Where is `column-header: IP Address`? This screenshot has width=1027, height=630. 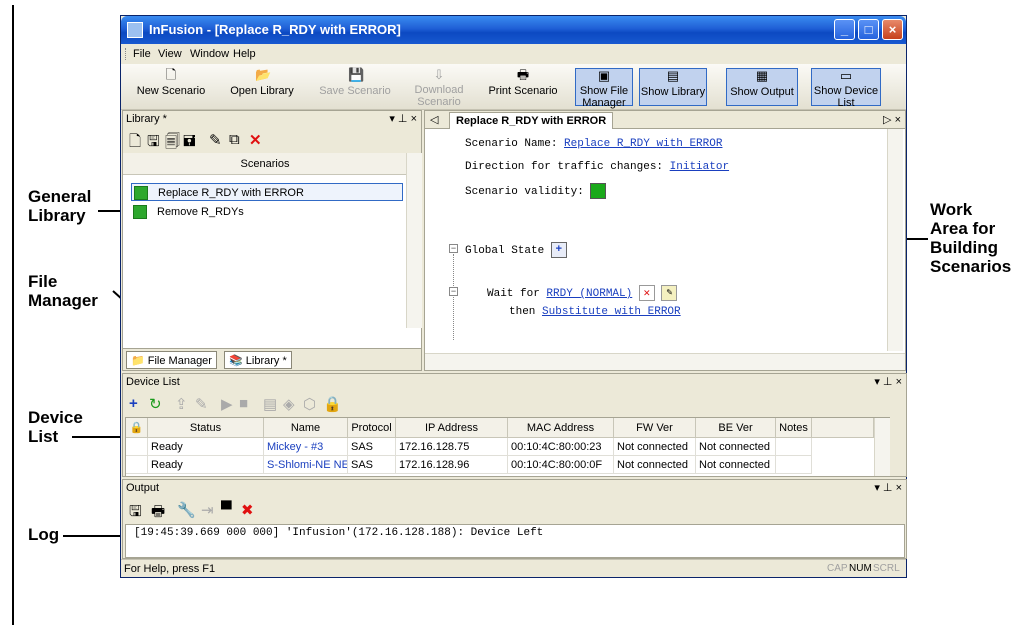 column-header: IP Address is located at coordinates (452, 428).